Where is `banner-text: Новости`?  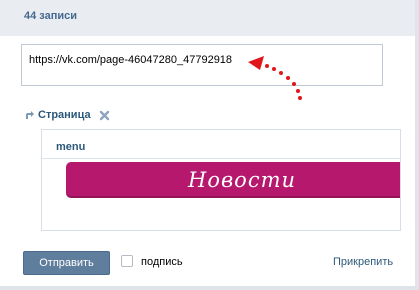 banner-text: Новости is located at coordinates (242, 180).